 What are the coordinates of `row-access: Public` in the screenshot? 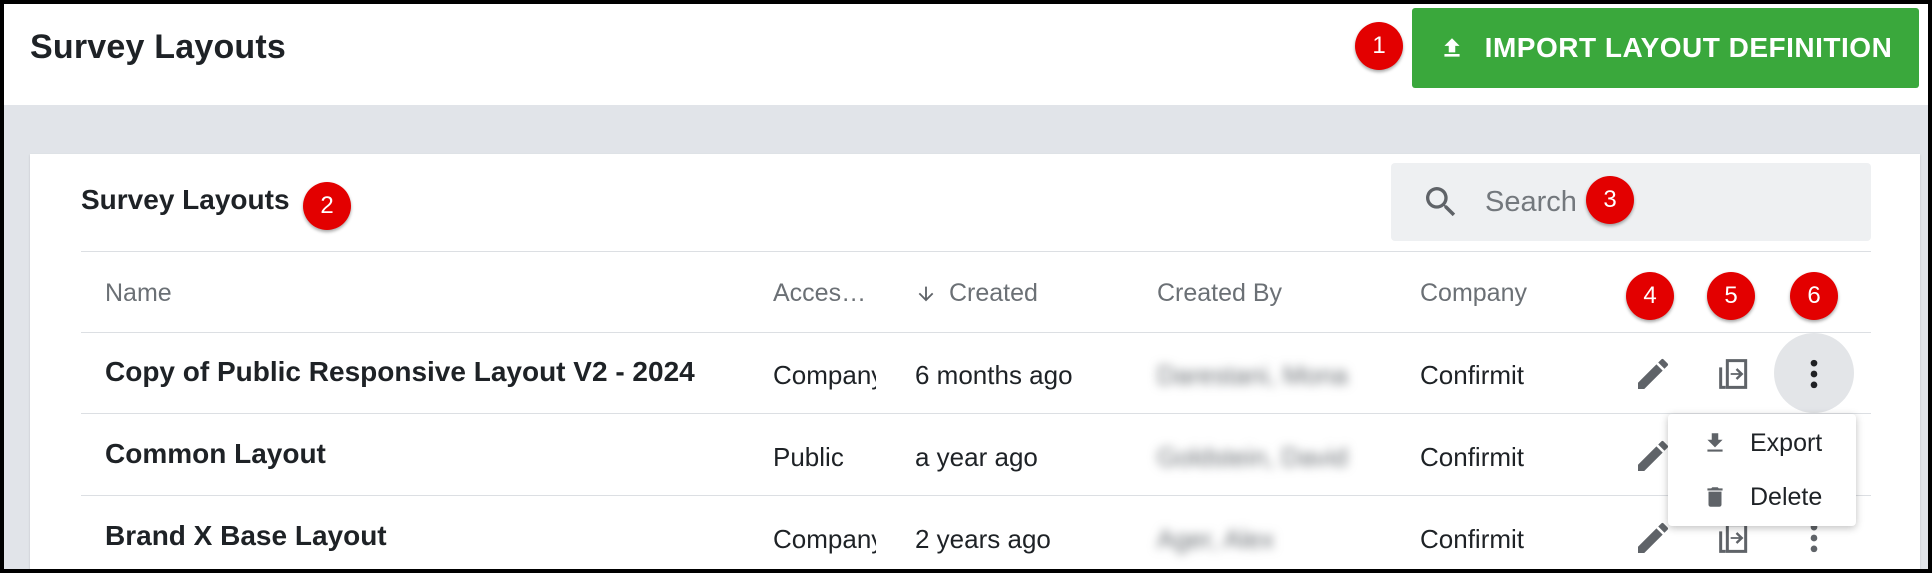 It's located at (808, 457).